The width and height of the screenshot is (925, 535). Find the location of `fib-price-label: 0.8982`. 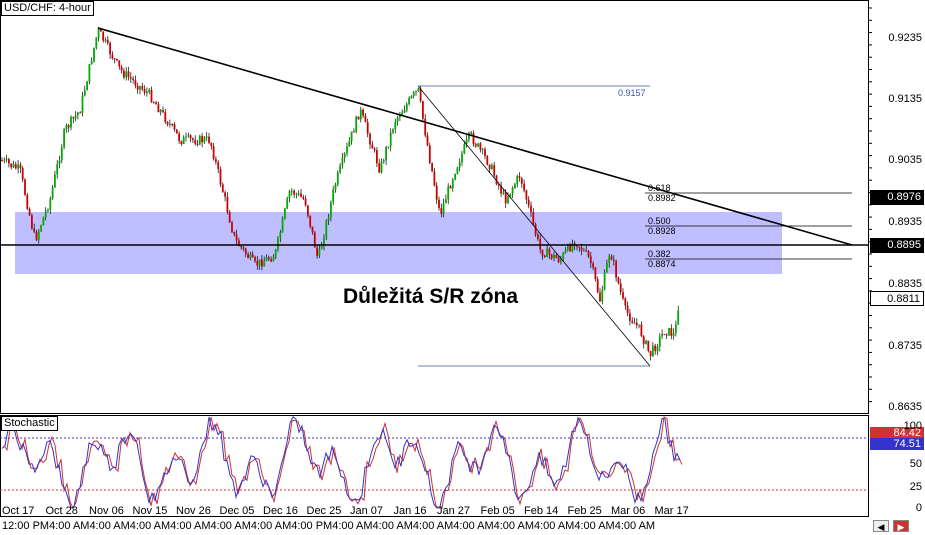

fib-price-label: 0.8982 is located at coordinates (662, 198).